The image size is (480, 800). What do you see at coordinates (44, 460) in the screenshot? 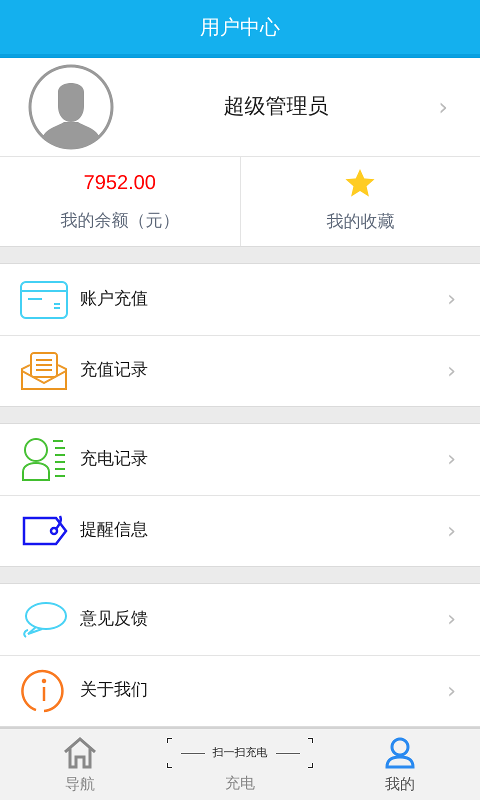
I see `user-list-icon` at bounding box center [44, 460].